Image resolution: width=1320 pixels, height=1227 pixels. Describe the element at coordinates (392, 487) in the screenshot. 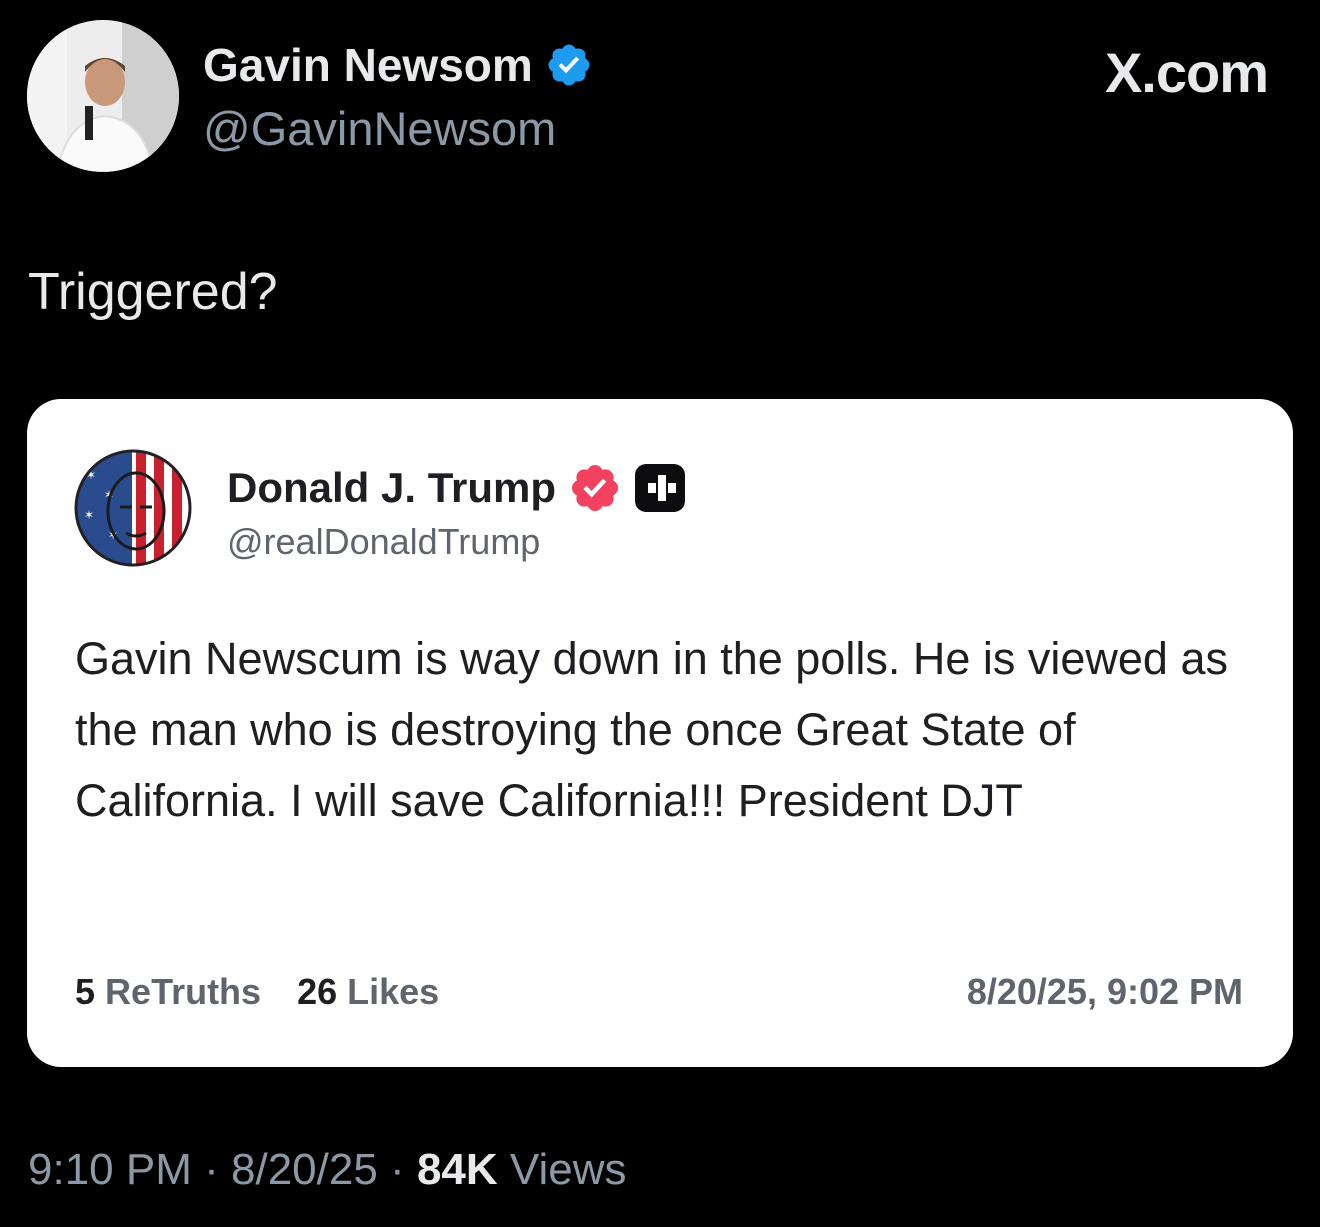

I see `quoted-author-name-text: Donald J. Trump` at that location.